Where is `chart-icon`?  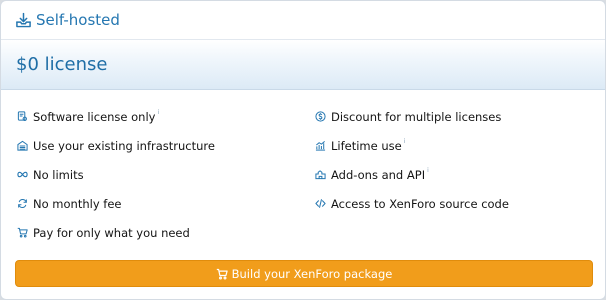 chart-icon is located at coordinates (320, 145).